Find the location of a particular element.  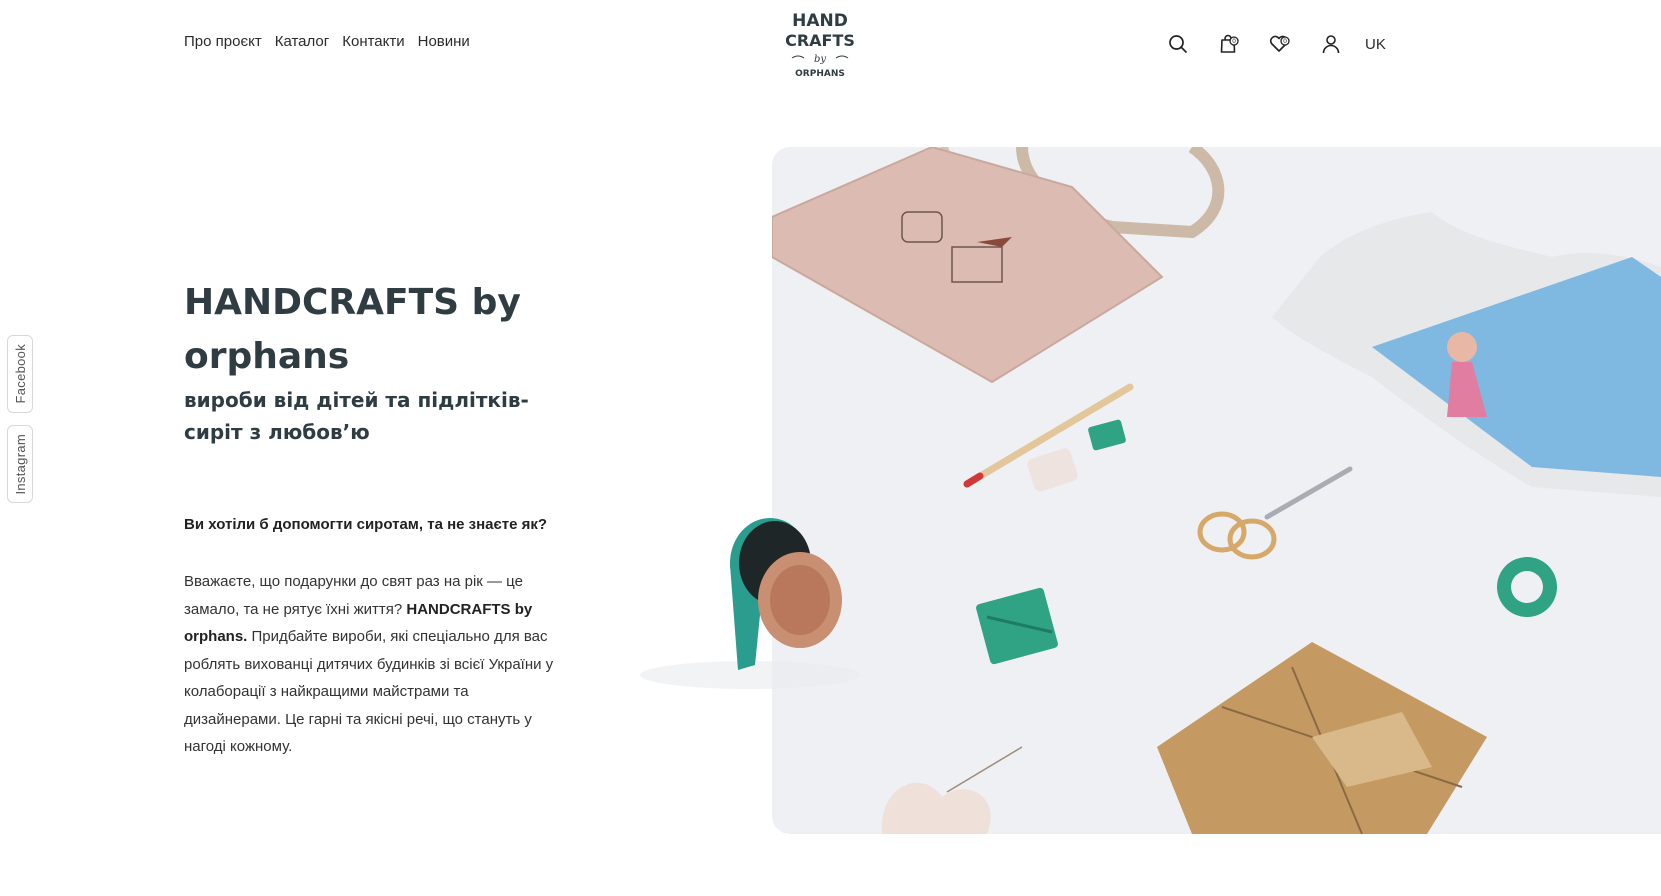

nav-item-catalog: Каталог is located at coordinates (302, 41).